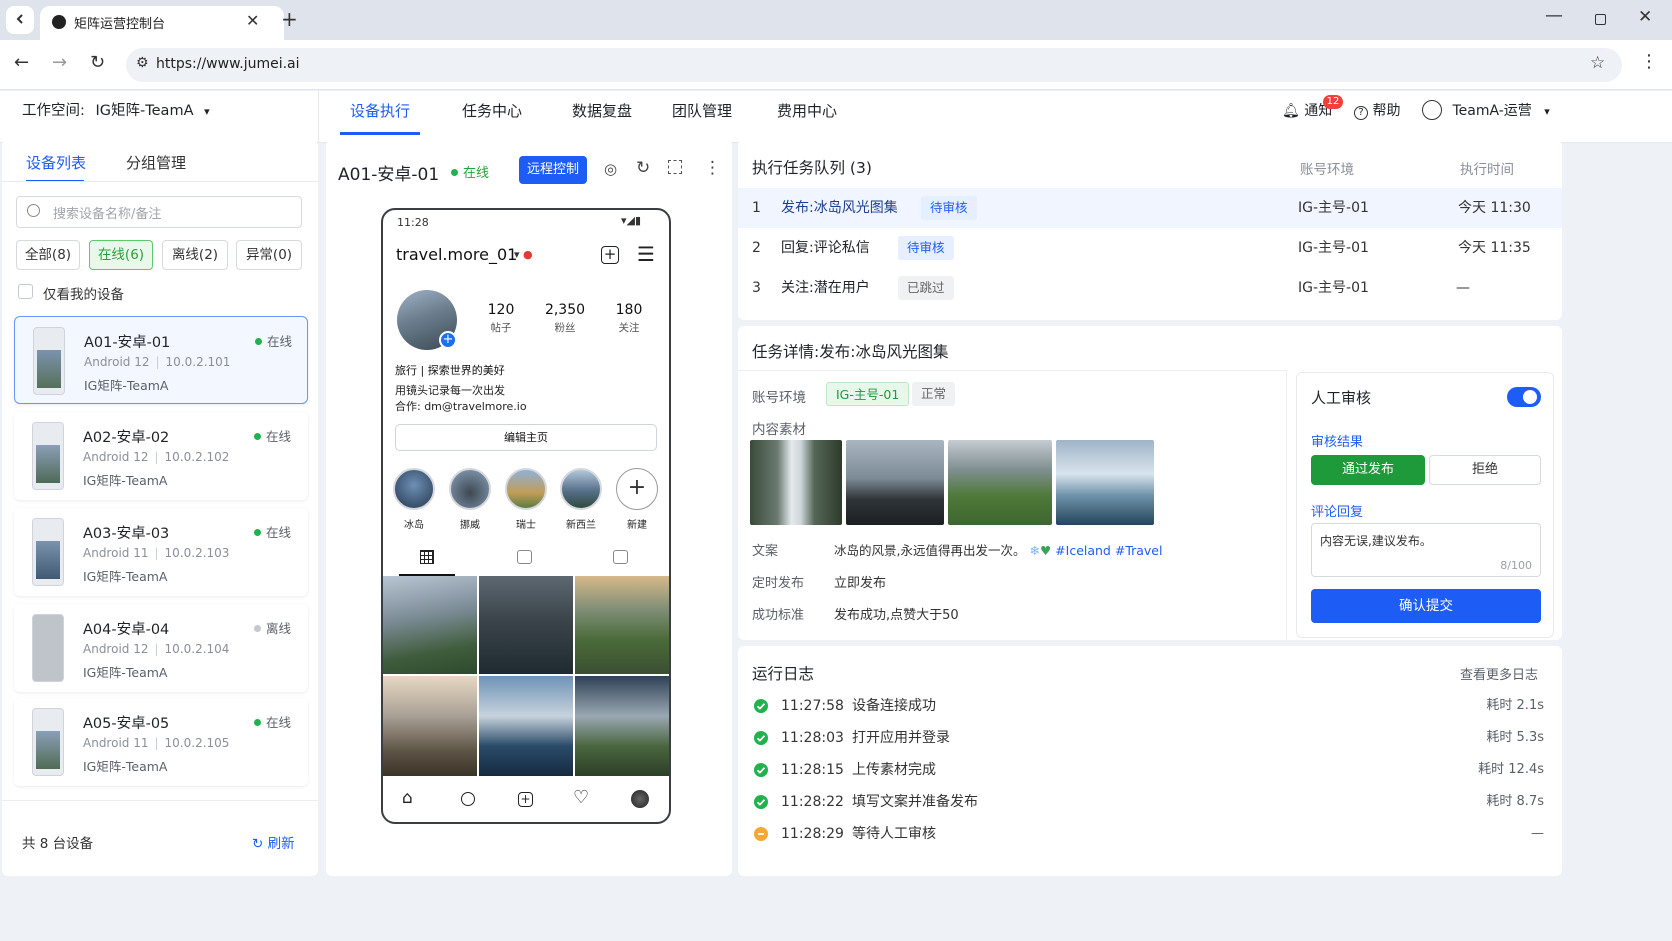 Image resolution: width=1672 pixels, height=941 pixels. What do you see at coordinates (56, 162) in the screenshot?
I see `tab-device-list: 设备列表` at bounding box center [56, 162].